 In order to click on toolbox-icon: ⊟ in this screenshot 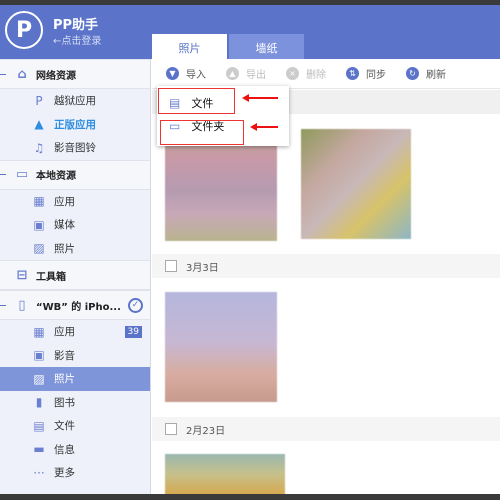, I will do `click(22, 275)`.